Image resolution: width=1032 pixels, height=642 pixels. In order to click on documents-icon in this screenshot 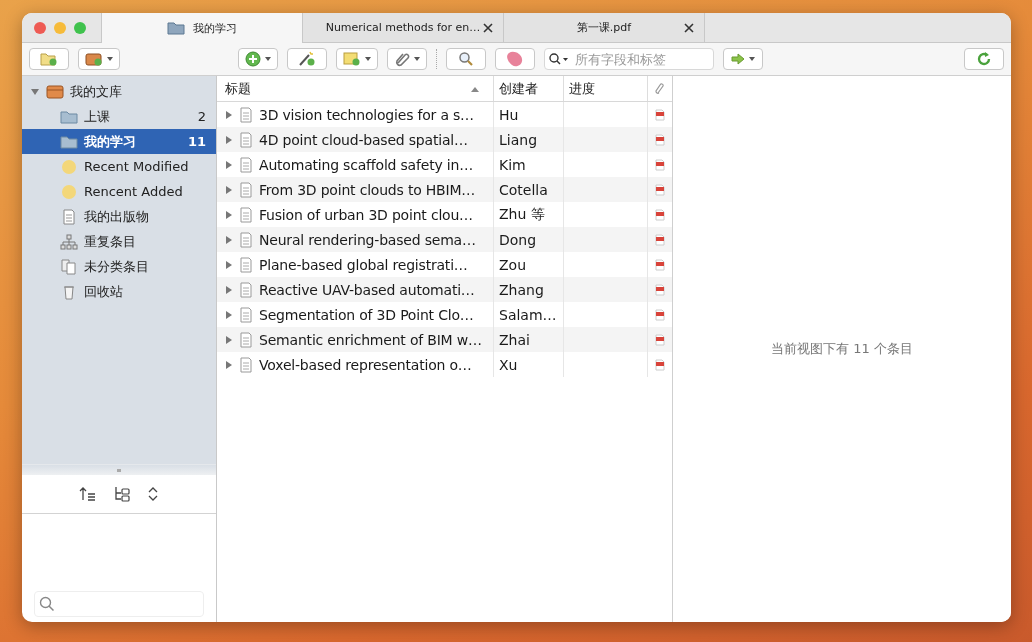, I will do `click(69, 266)`.